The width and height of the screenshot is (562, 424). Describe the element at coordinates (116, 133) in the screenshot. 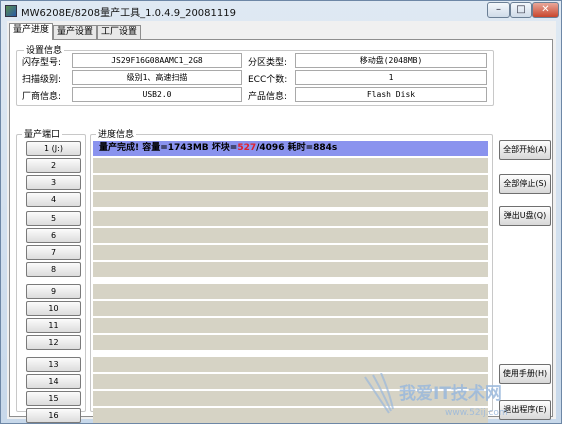

I see `progress-group-label: 进度信息` at that location.